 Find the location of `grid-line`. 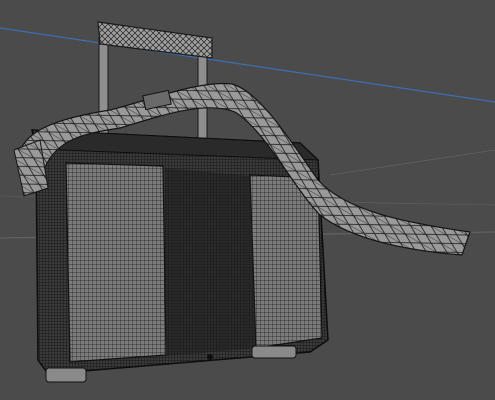

grid-line is located at coordinates (412, 162).